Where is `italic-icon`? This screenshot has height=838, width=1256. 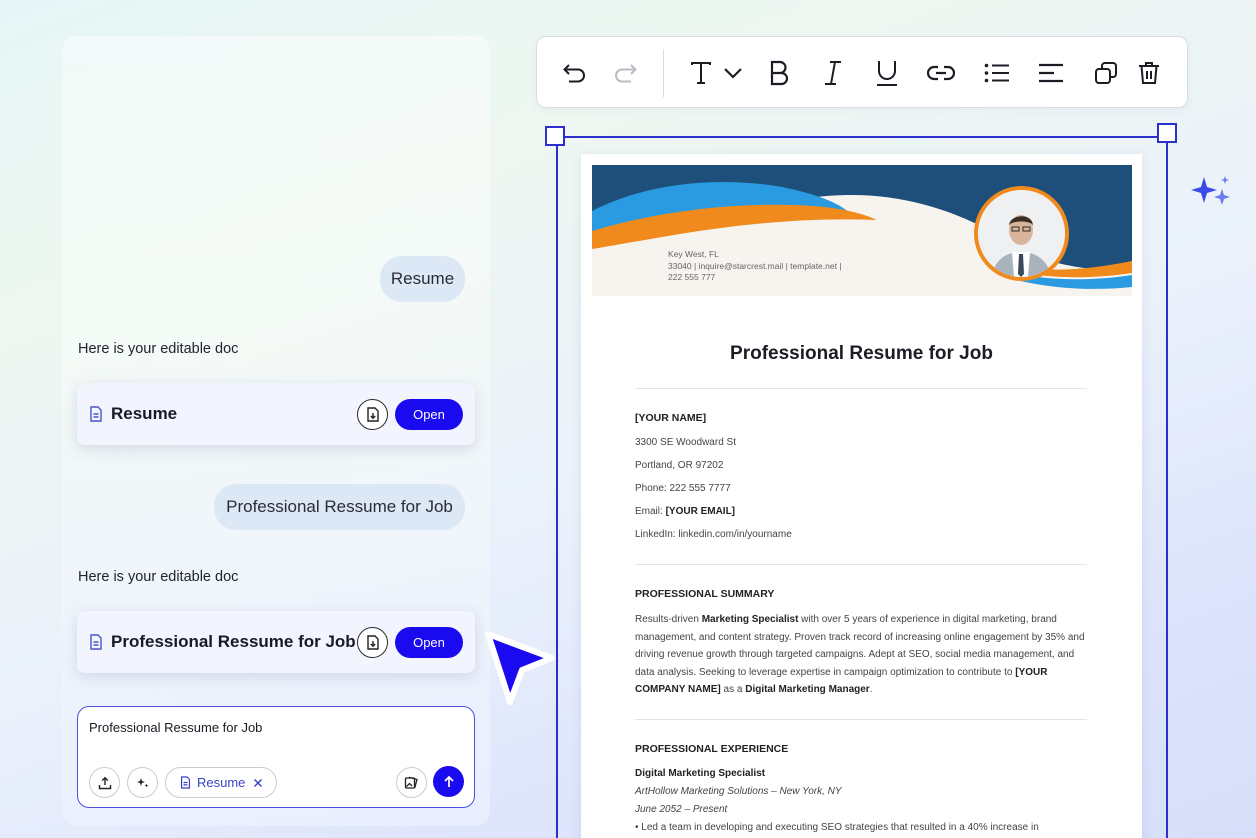
italic-icon is located at coordinates (833, 73).